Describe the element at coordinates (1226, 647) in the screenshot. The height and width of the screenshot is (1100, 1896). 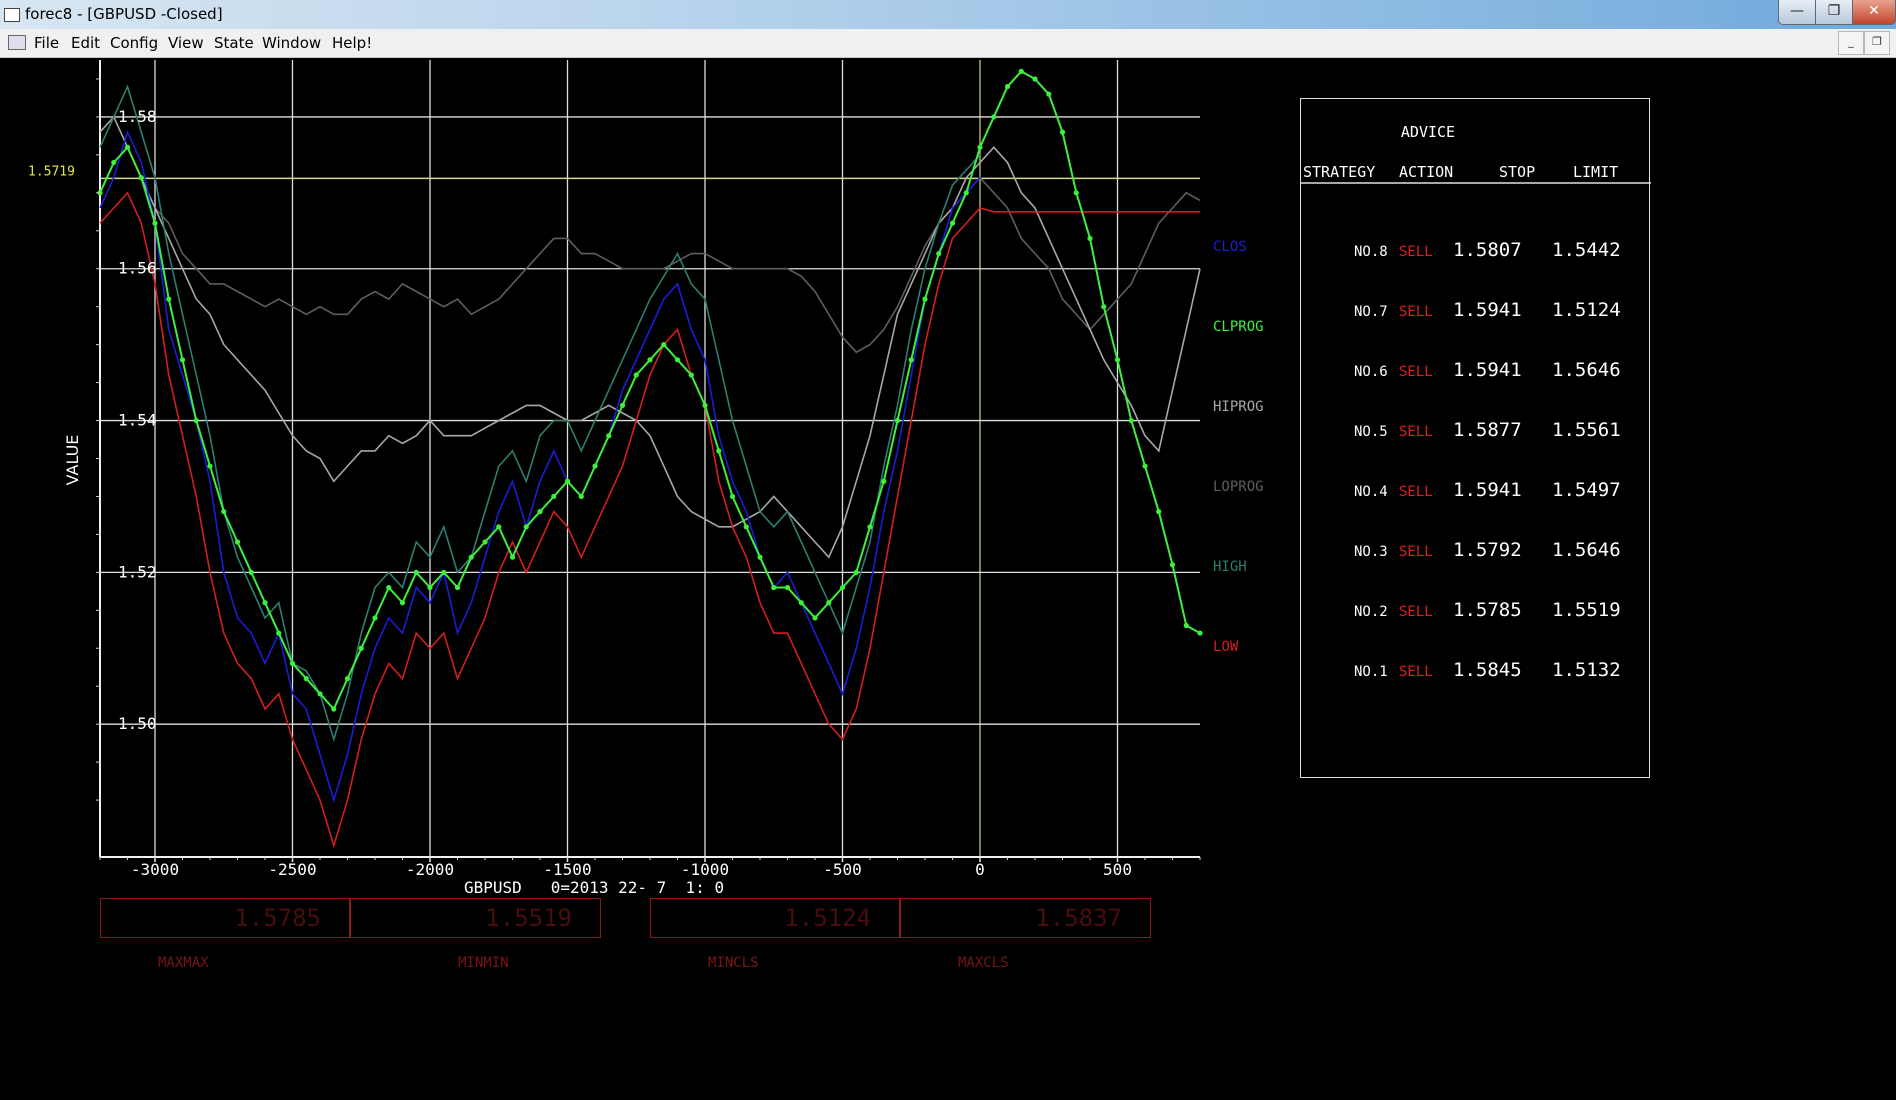
I see `legend-low: LOW` at that location.